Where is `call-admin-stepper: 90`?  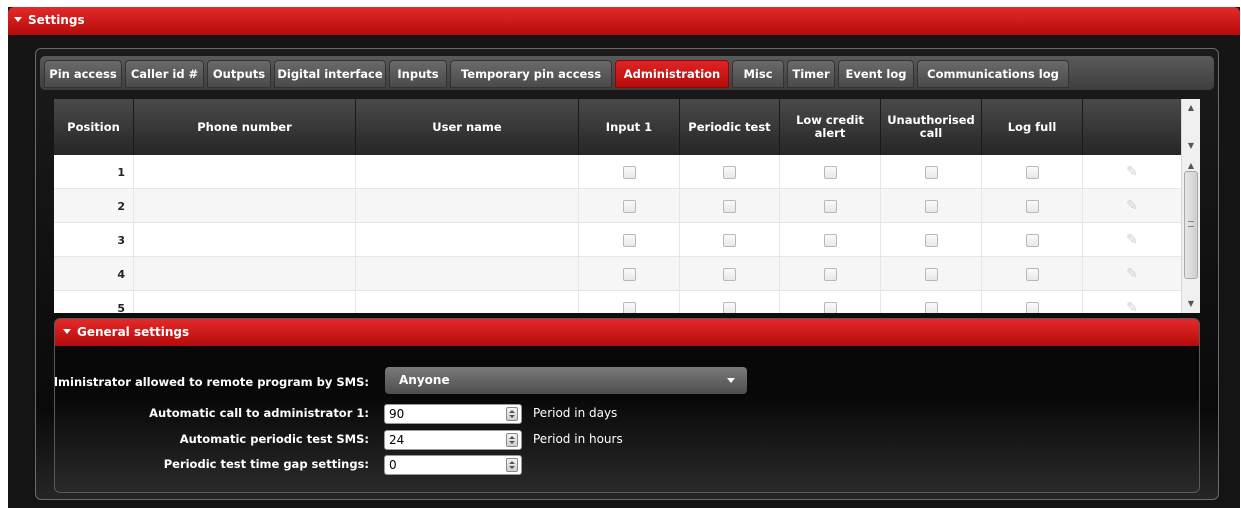 call-admin-stepper: 90 is located at coordinates (453, 414).